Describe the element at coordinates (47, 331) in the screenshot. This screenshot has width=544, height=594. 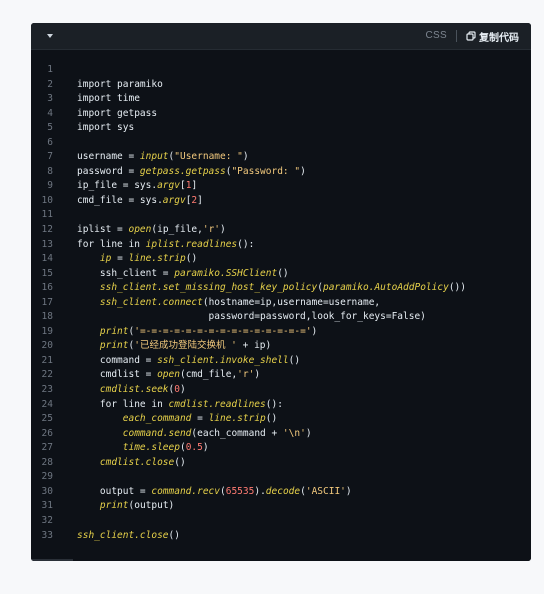
I see `line-number: 19` at that location.